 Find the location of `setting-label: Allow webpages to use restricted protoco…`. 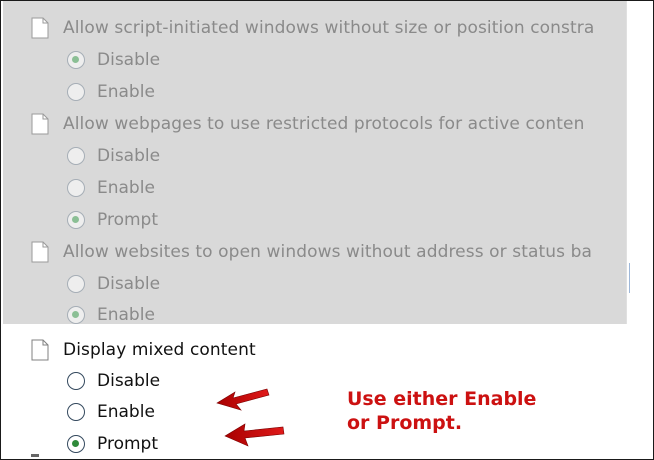

setting-label: Allow webpages to use restricted protoco… is located at coordinates (324, 124).